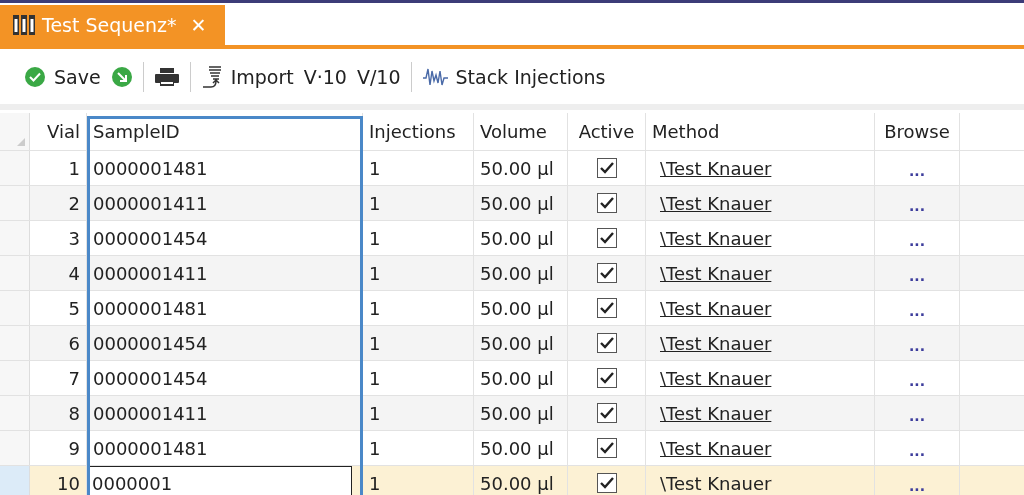 Image resolution: width=1024 pixels, height=495 pixels. What do you see at coordinates (58, 480) in the screenshot?
I see `table-cell: 10` at bounding box center [58, 480].